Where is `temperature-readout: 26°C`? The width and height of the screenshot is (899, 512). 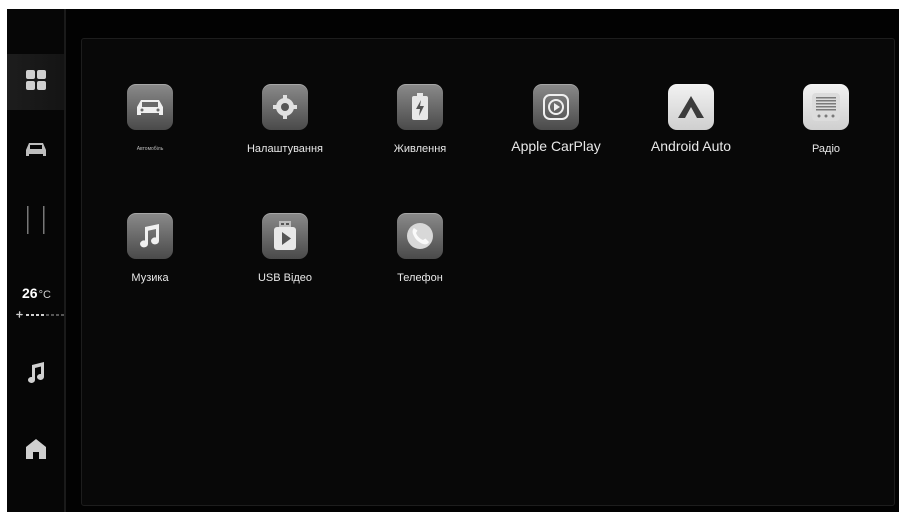
temperature-readout: 26°C is located at coordinates (36, 293).